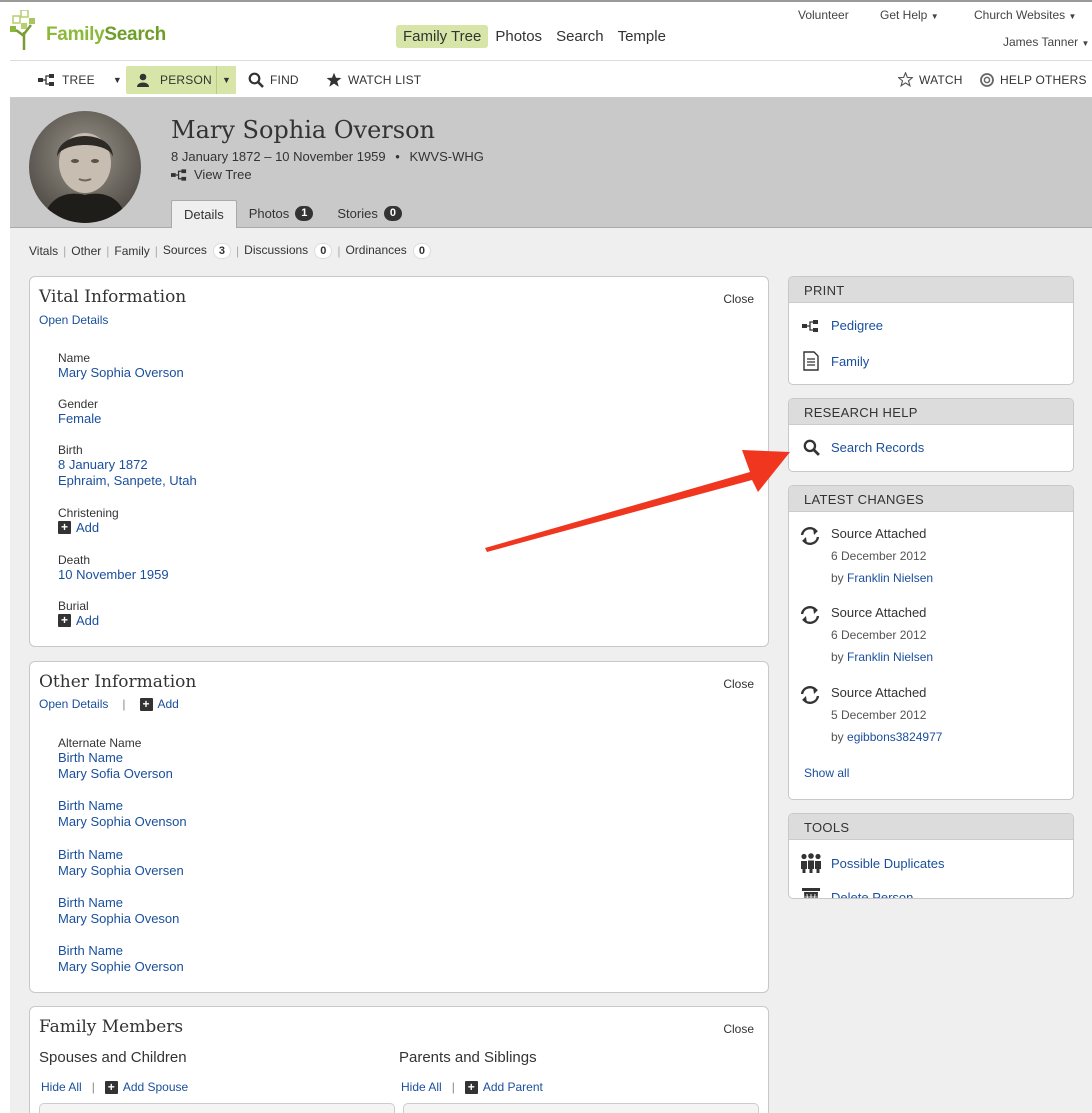 The image size is (1092, 1113). What do you see at coordinates (388, 251) in the screenshot?
I see `subnav-ordinances: Ordinances 0` at bounding box center [388, 251].